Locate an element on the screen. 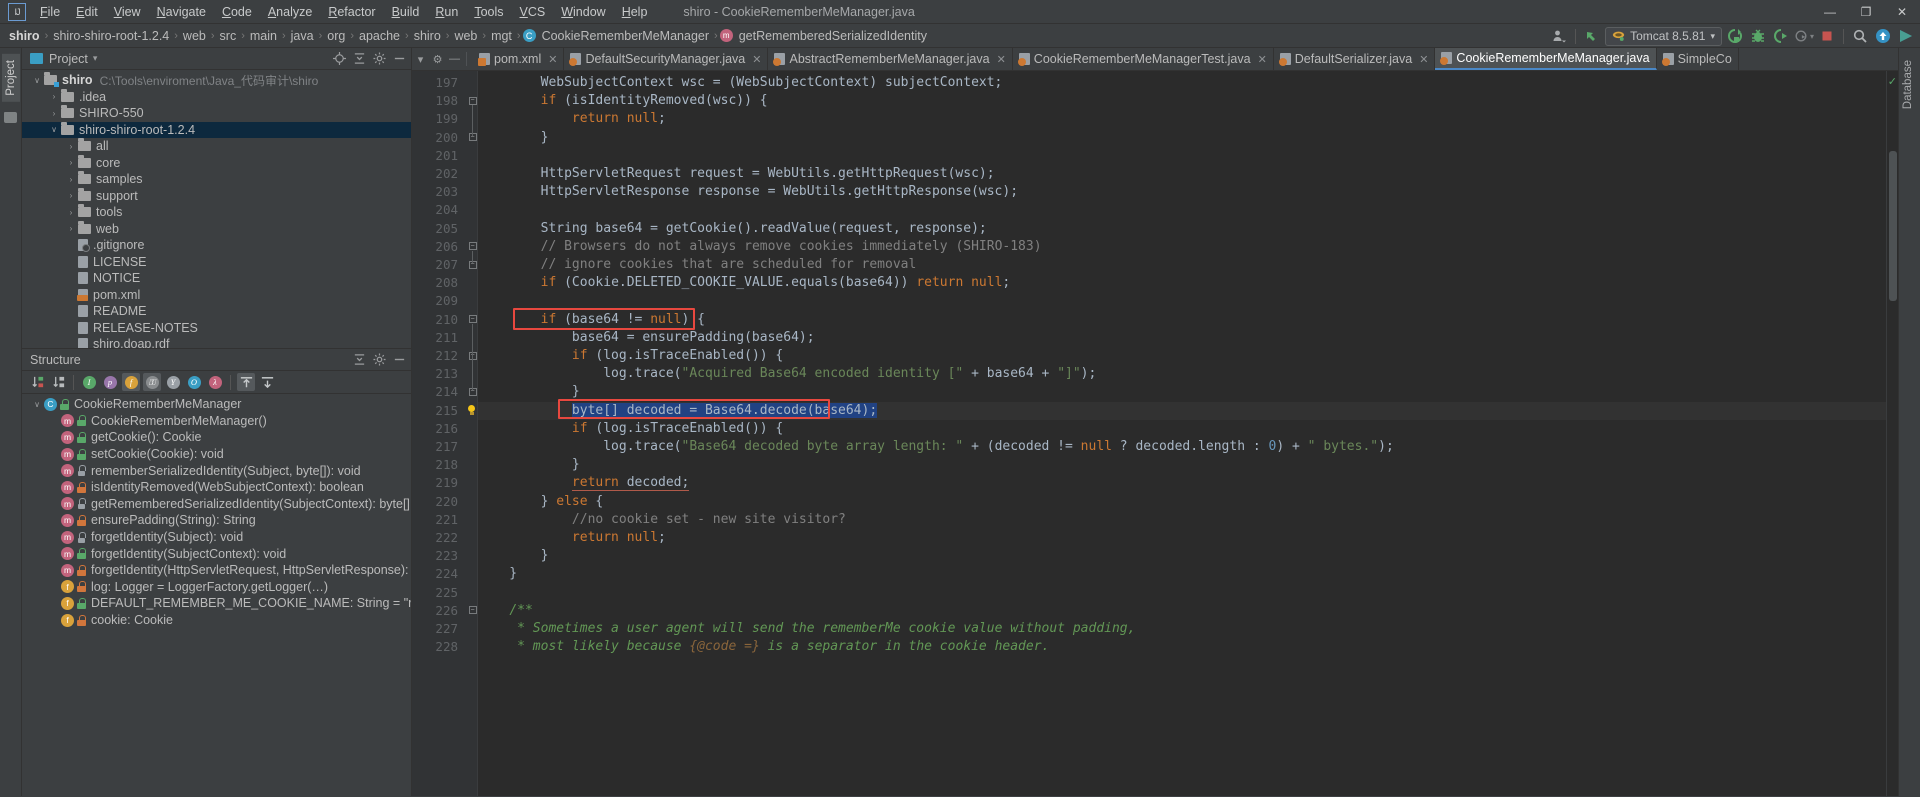 The width and height of the screenshot is (1920, 797). structure-tool-icon is located at coordinates (10, 117).